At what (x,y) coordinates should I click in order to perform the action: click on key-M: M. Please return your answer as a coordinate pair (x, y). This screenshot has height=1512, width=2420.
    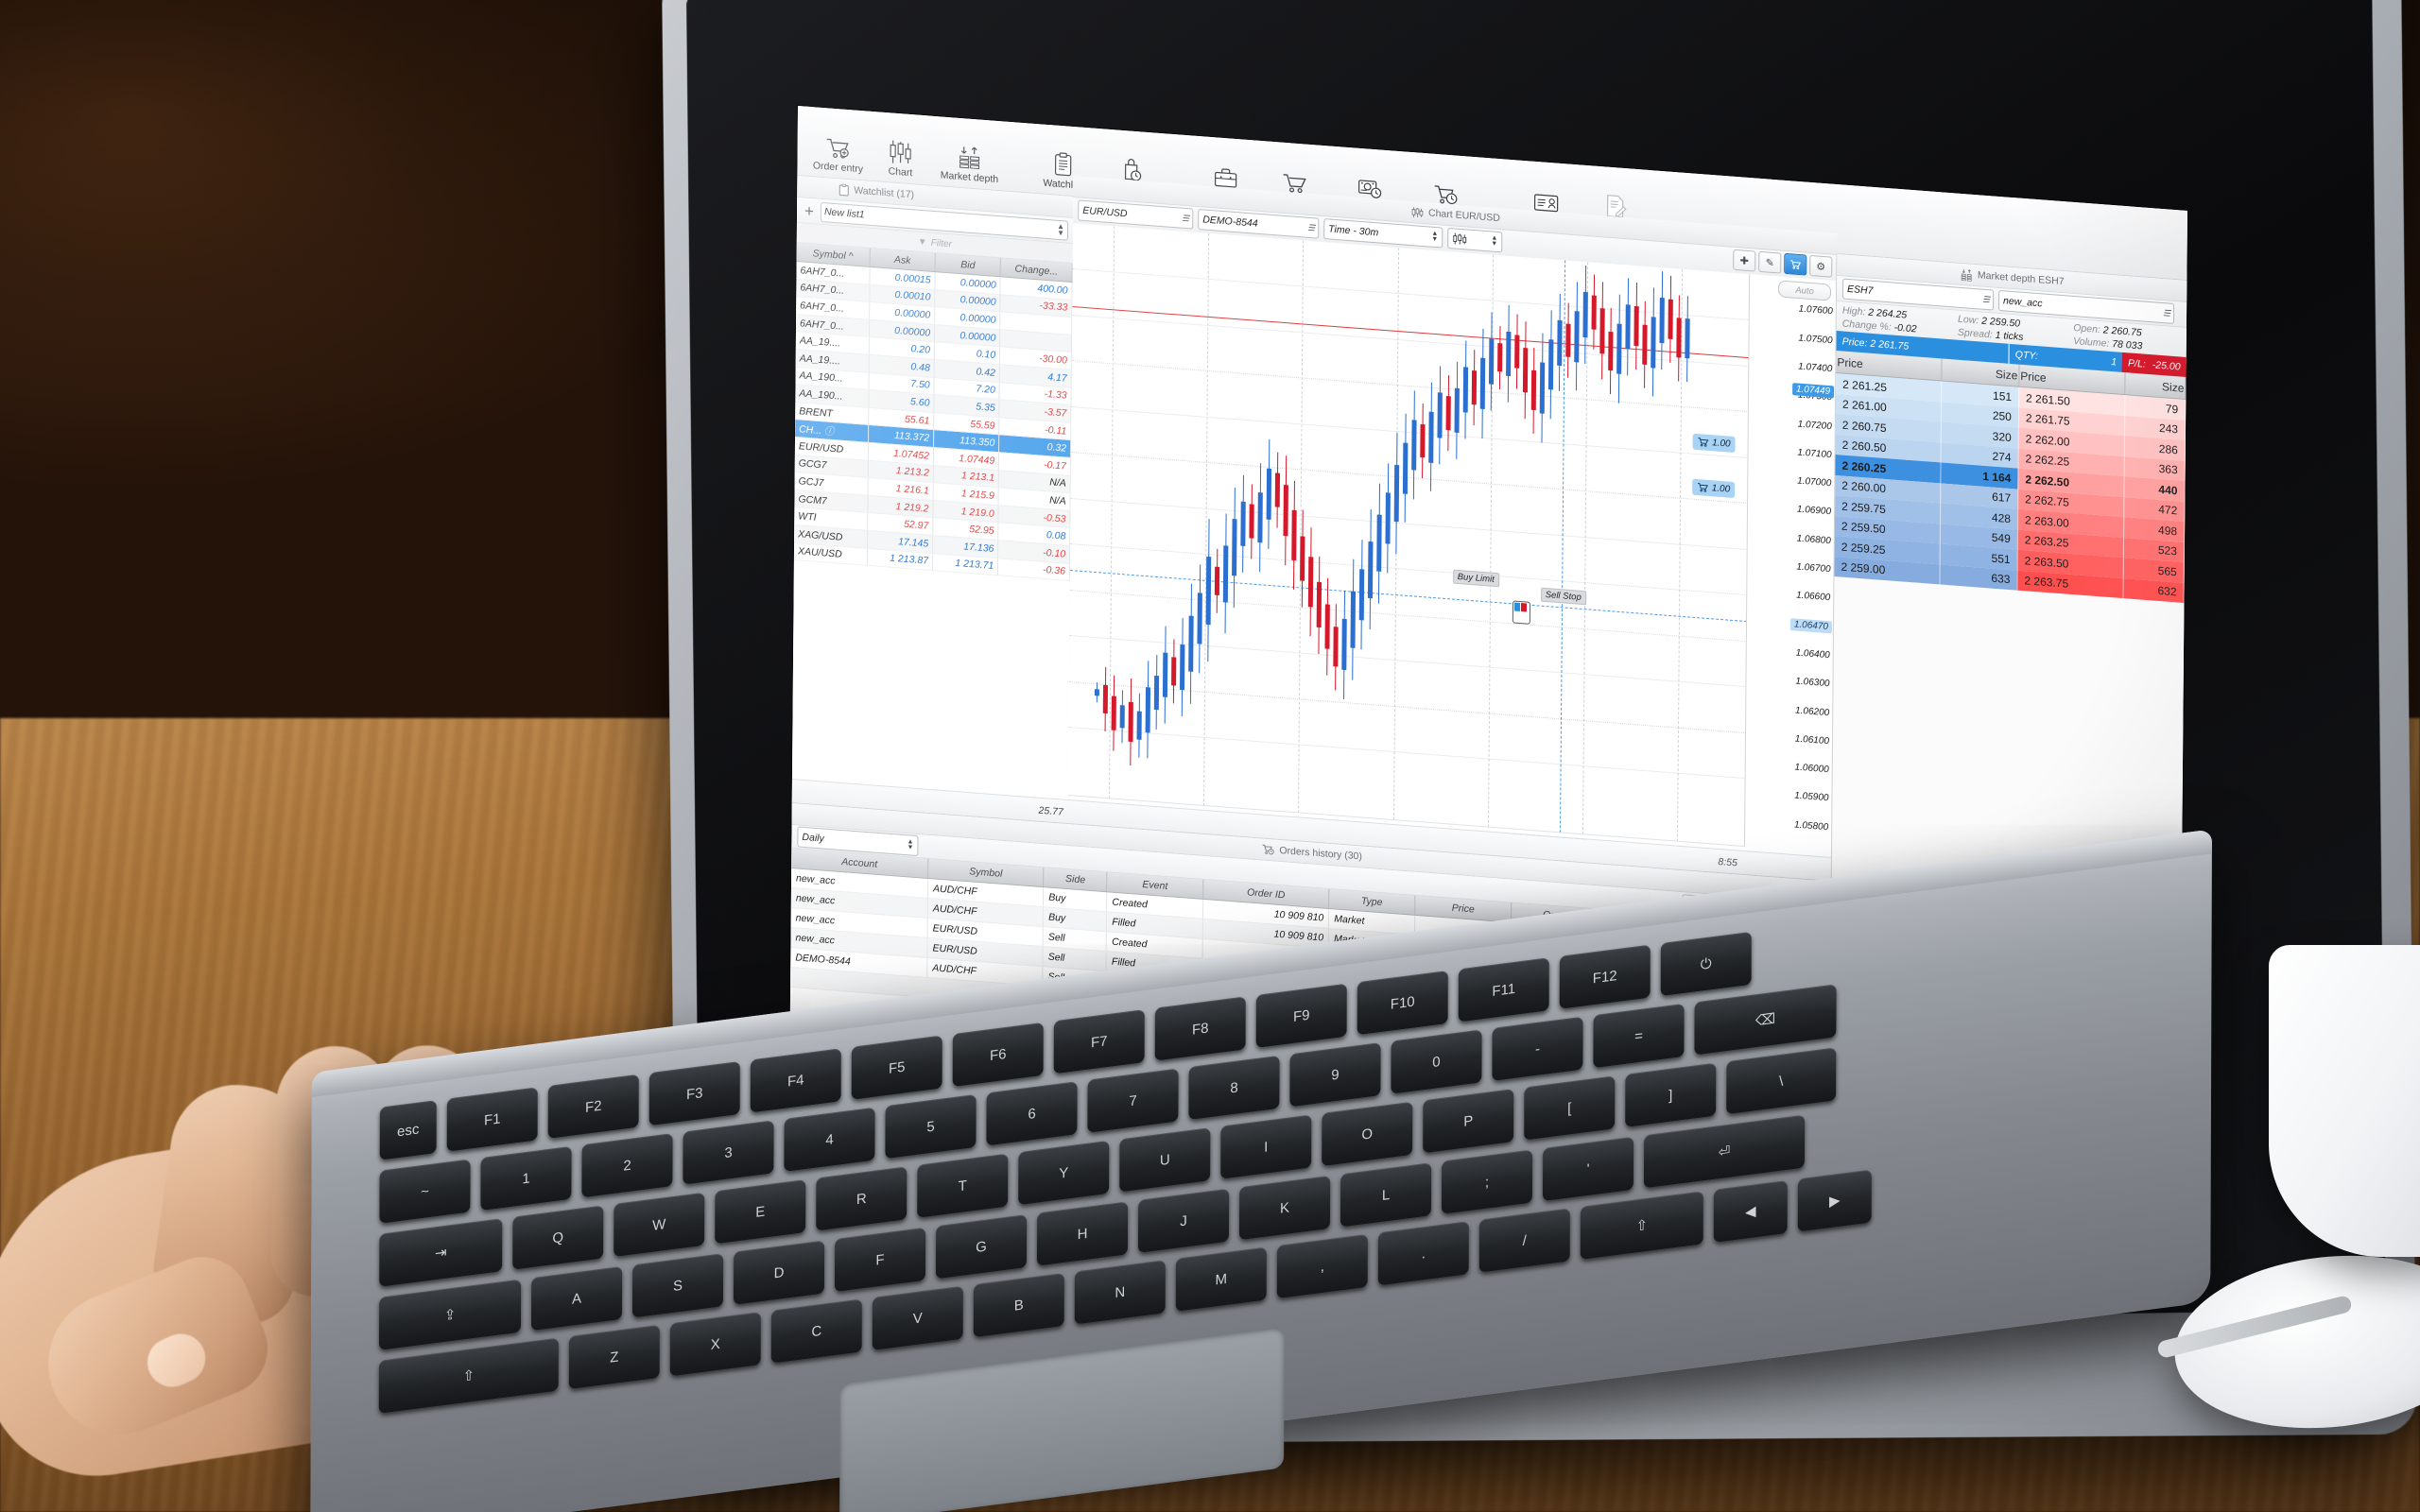
    Looking at the image, I should click on (1221, 1279).